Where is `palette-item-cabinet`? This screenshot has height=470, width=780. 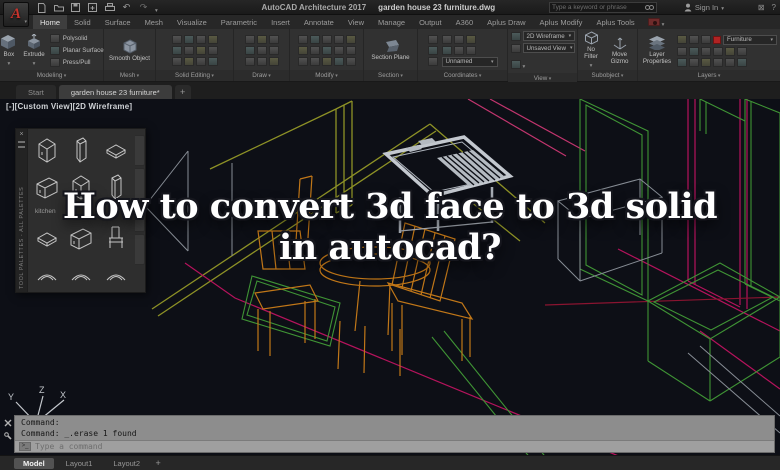
palette-item-cabinet is located at coordinates (47, 150).